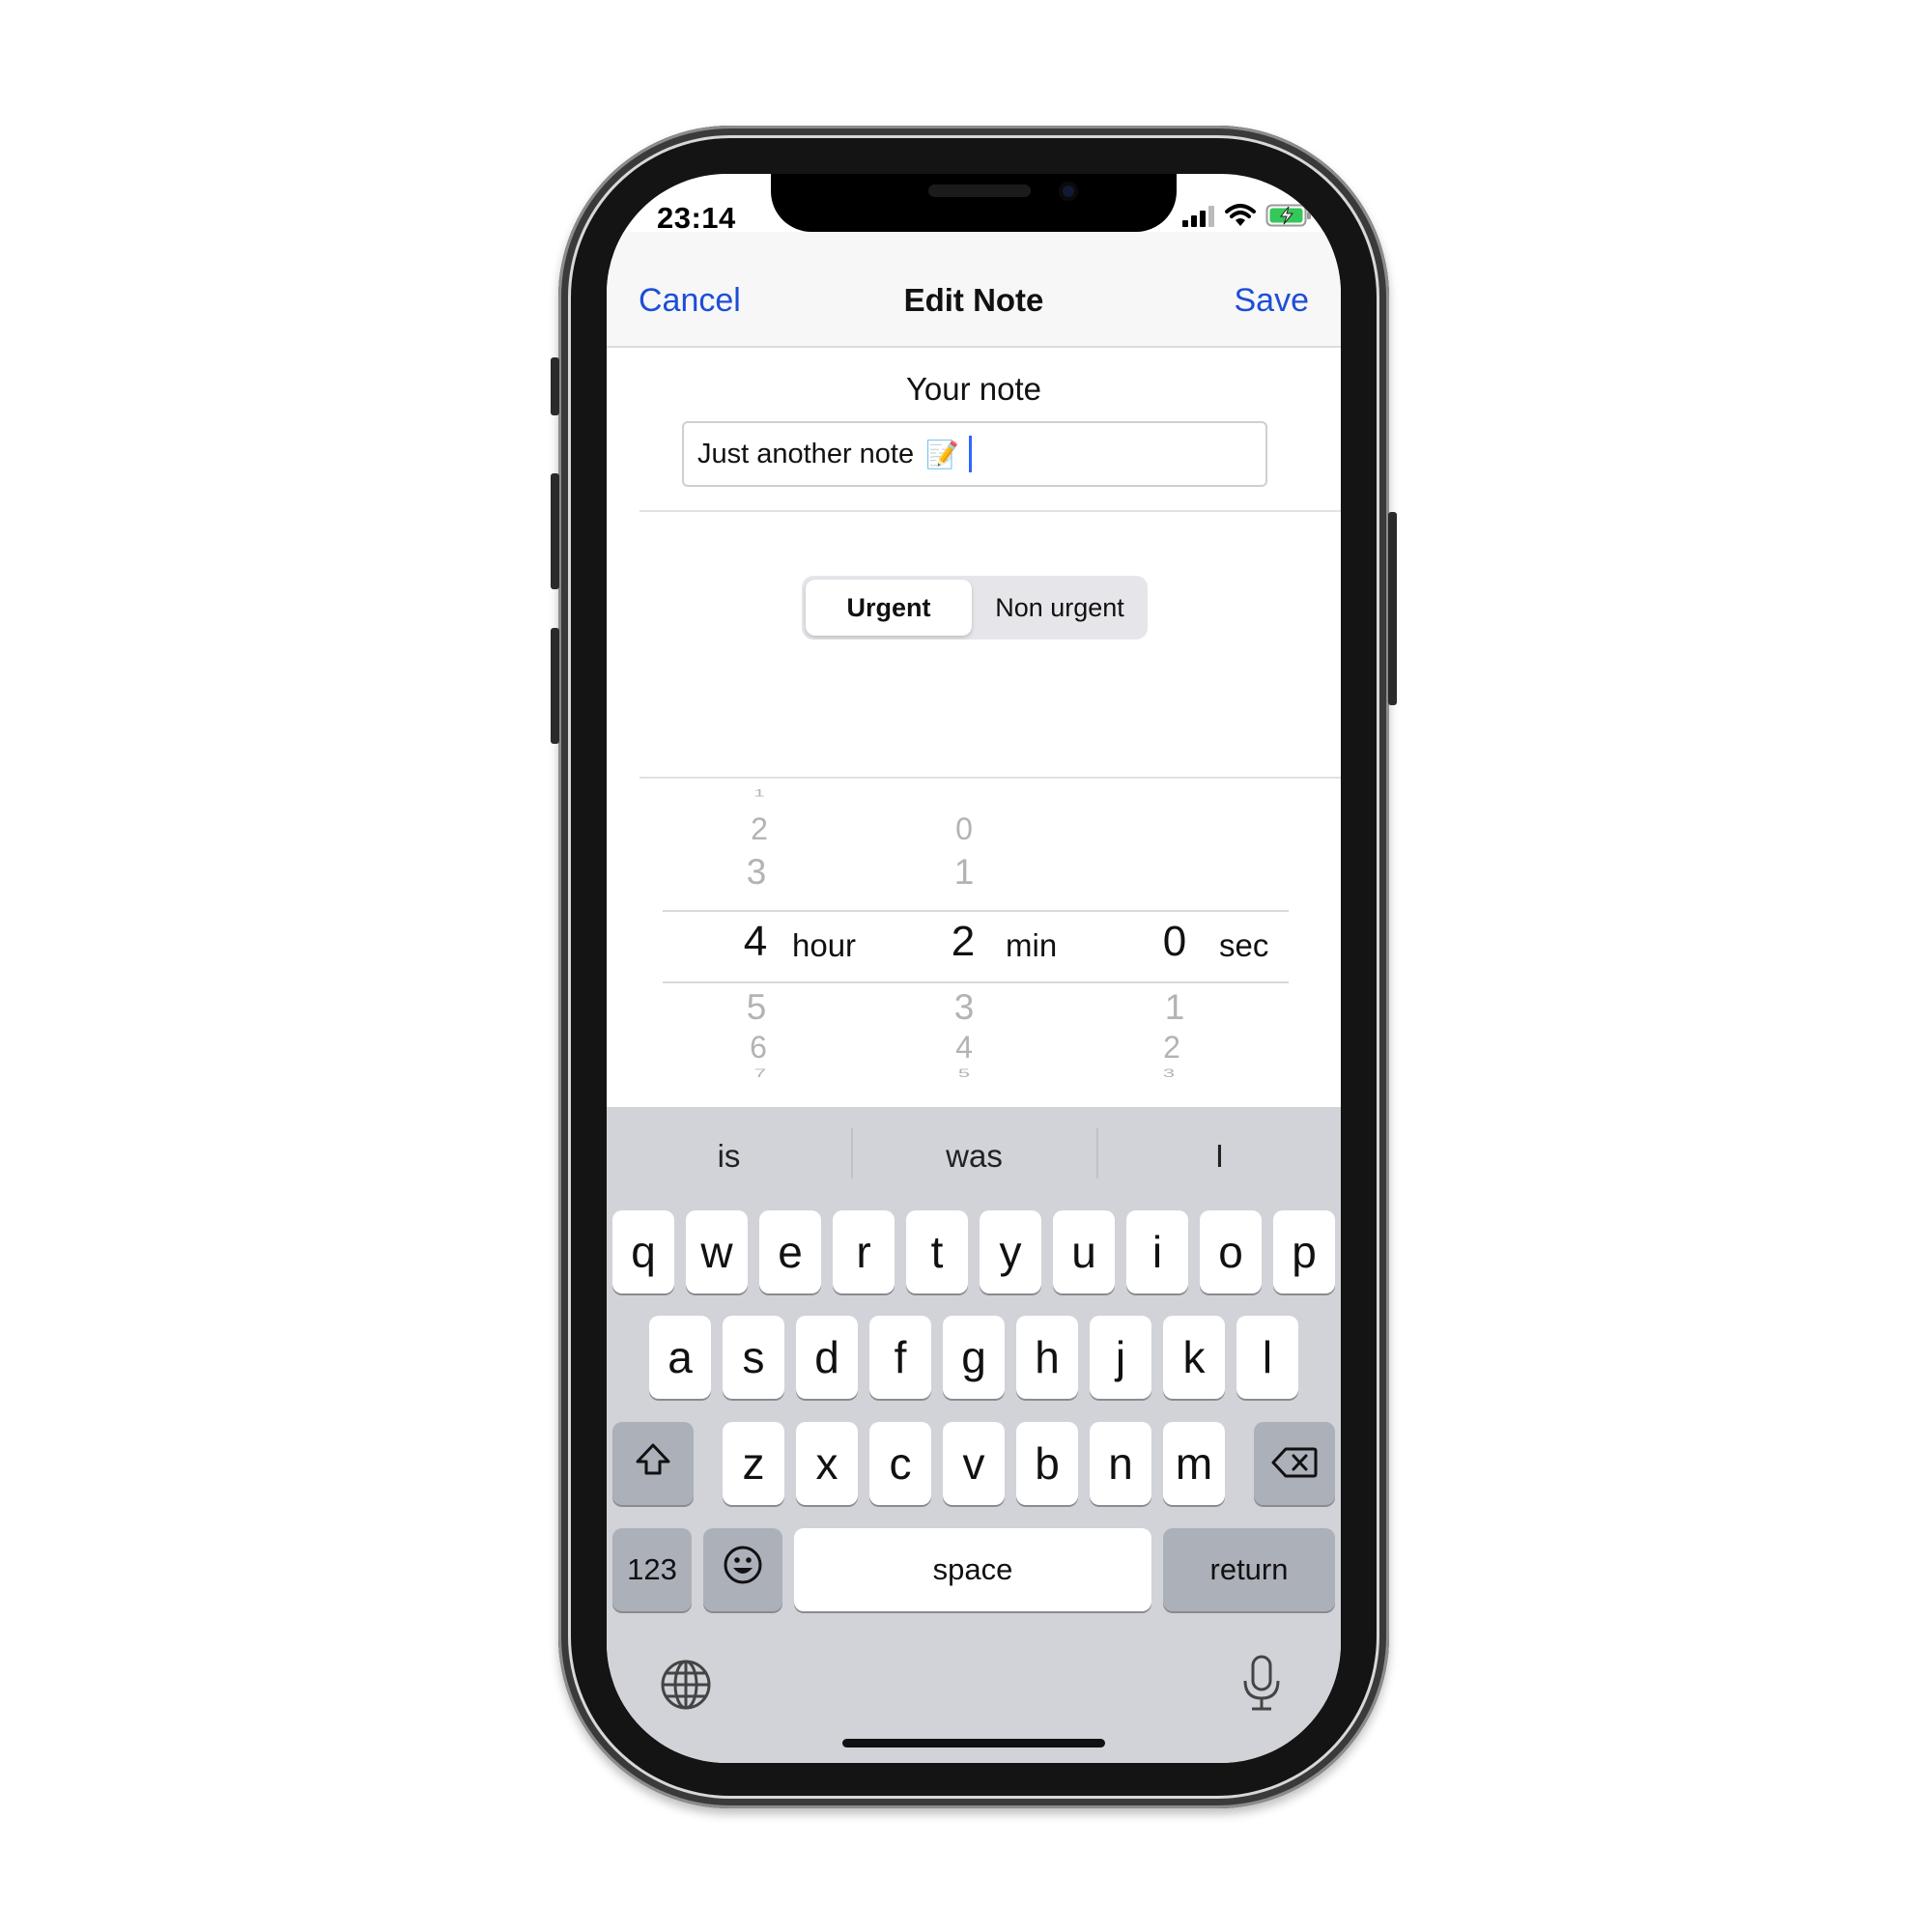 The image size is (1932, 1932). I want to click on priority-segmented-control: Urgent Non urgent, so click(975, 607).